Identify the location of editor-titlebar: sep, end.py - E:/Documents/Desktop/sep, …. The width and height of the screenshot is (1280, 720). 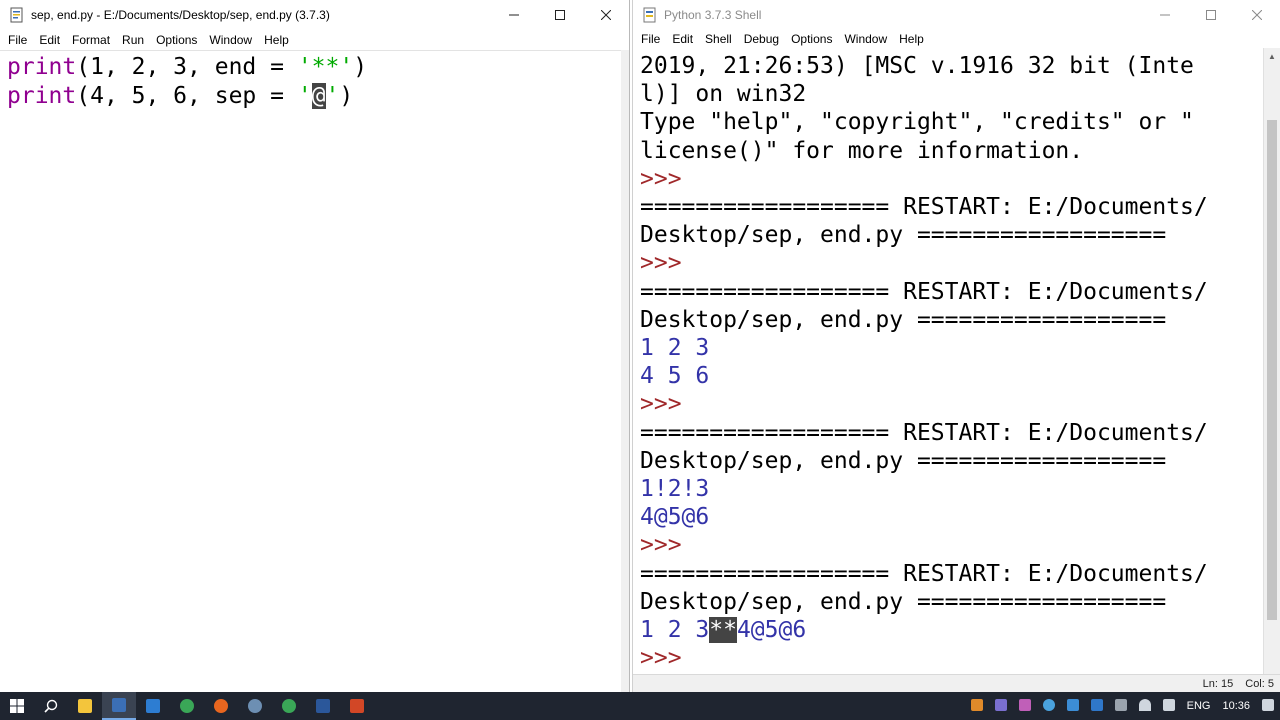
(314, 15).